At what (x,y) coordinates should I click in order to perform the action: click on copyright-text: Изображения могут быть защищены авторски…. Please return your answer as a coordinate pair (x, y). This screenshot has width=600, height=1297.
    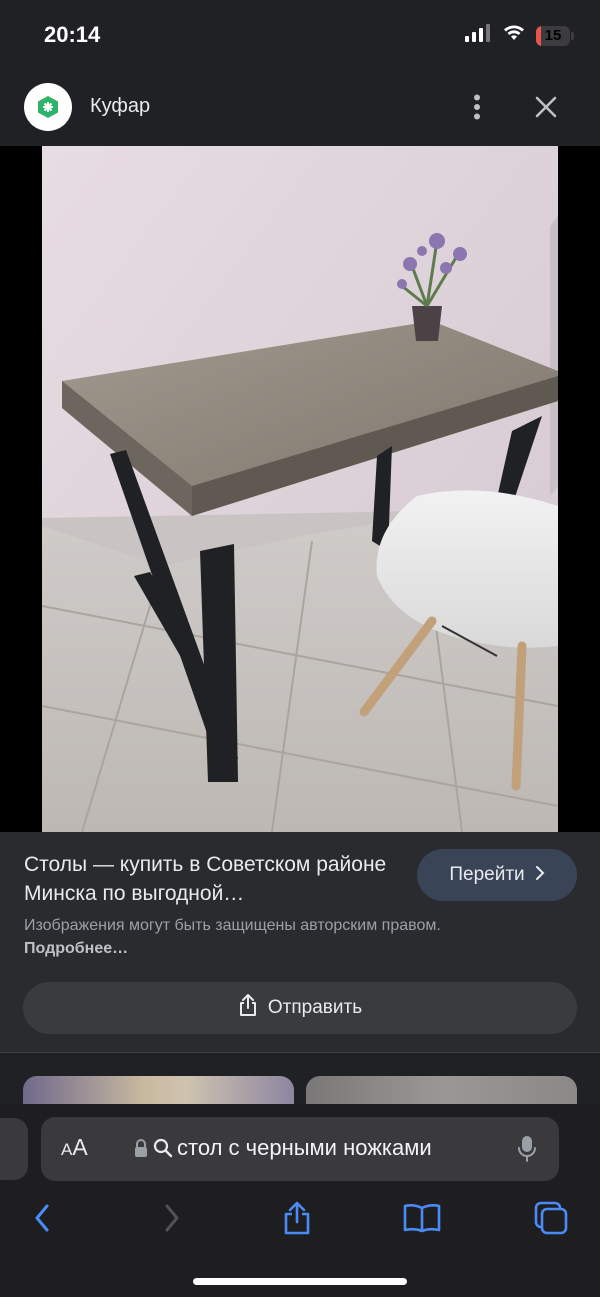
    Looking at the image, I should click on (232, 925).